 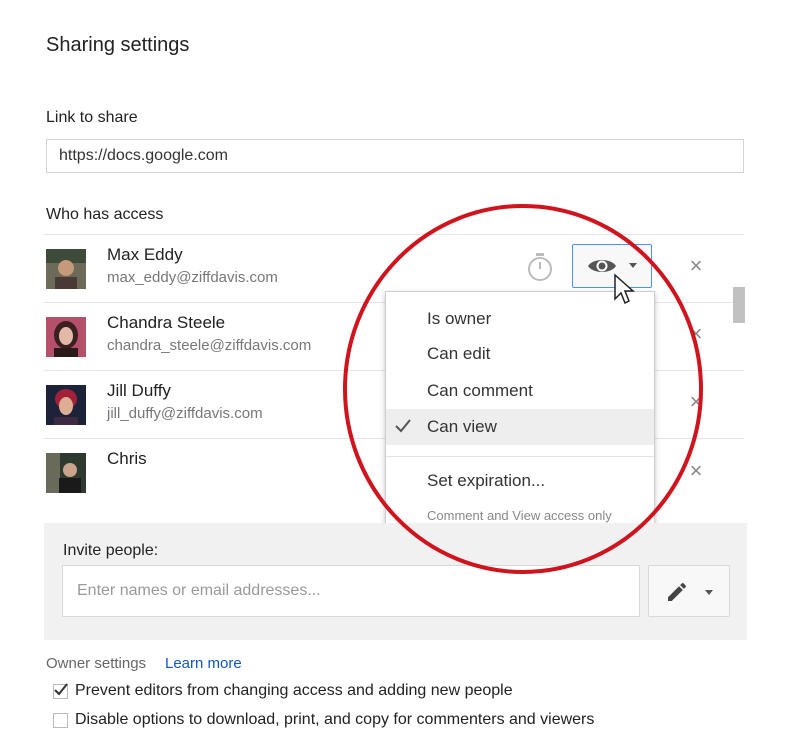 I want to click on person-name: Chris, so click(x=127, y=458).